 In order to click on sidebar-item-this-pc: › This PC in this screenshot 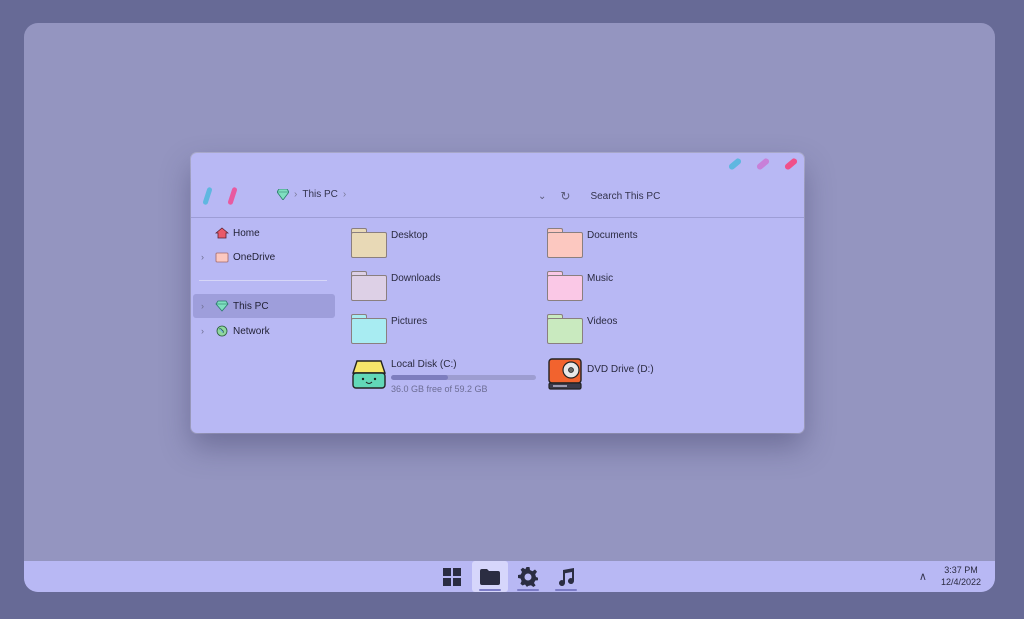, I will do `click(264, 306)`.